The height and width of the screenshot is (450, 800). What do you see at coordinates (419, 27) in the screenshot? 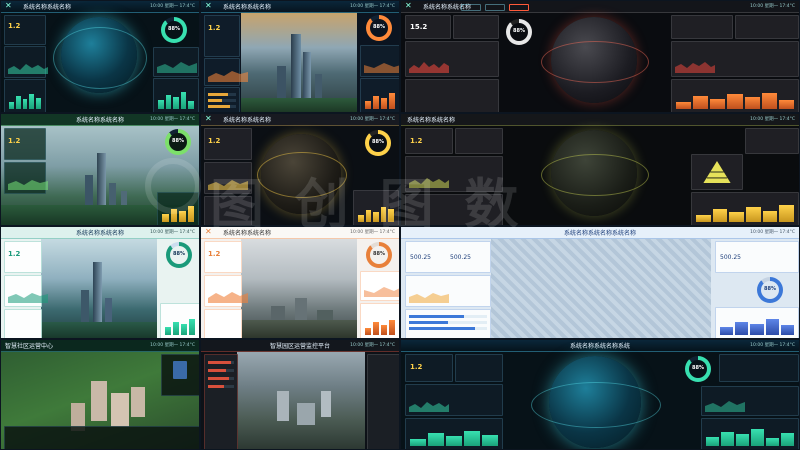
I see `stat-value: 15.2` at bounding box center [419, 27].